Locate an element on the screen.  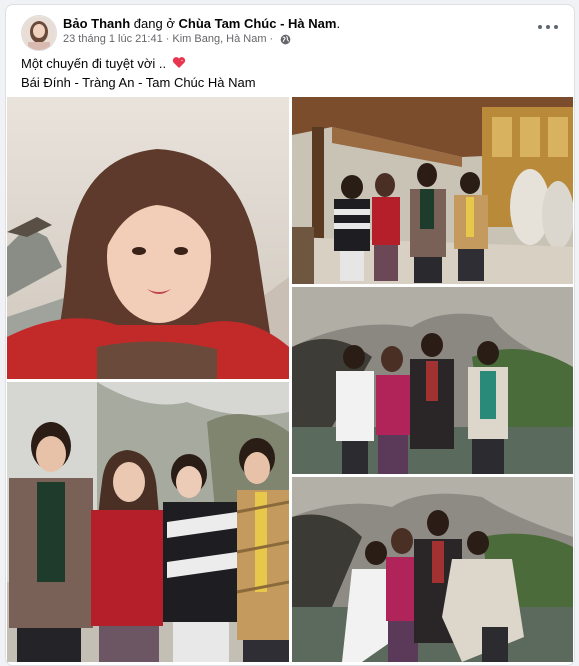
location-suffix: . is located at coordinates (338, 23).